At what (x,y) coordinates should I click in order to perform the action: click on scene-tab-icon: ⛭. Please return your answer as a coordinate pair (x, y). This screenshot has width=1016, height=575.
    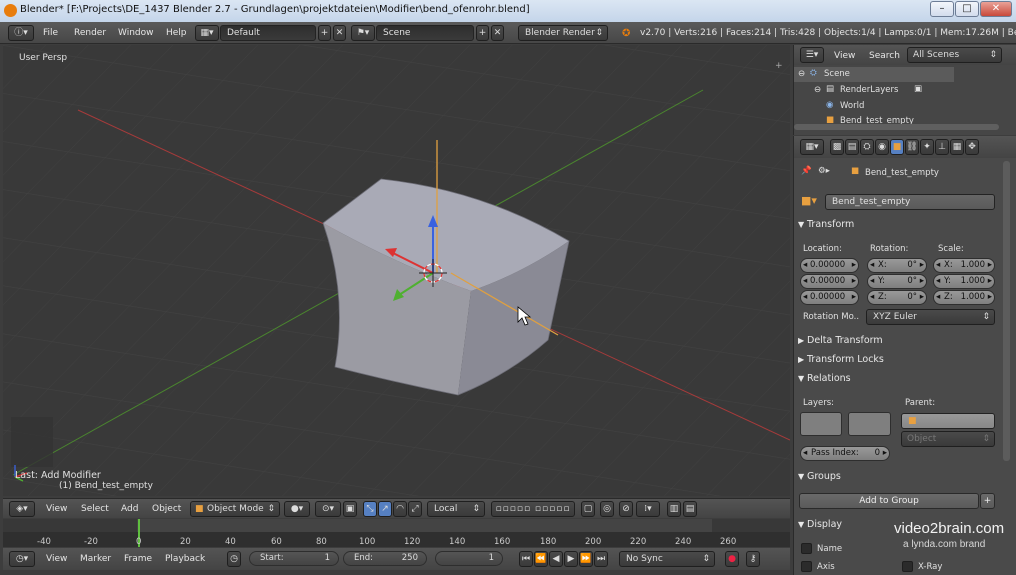
    Looking at the image, I should click on (867, 147).